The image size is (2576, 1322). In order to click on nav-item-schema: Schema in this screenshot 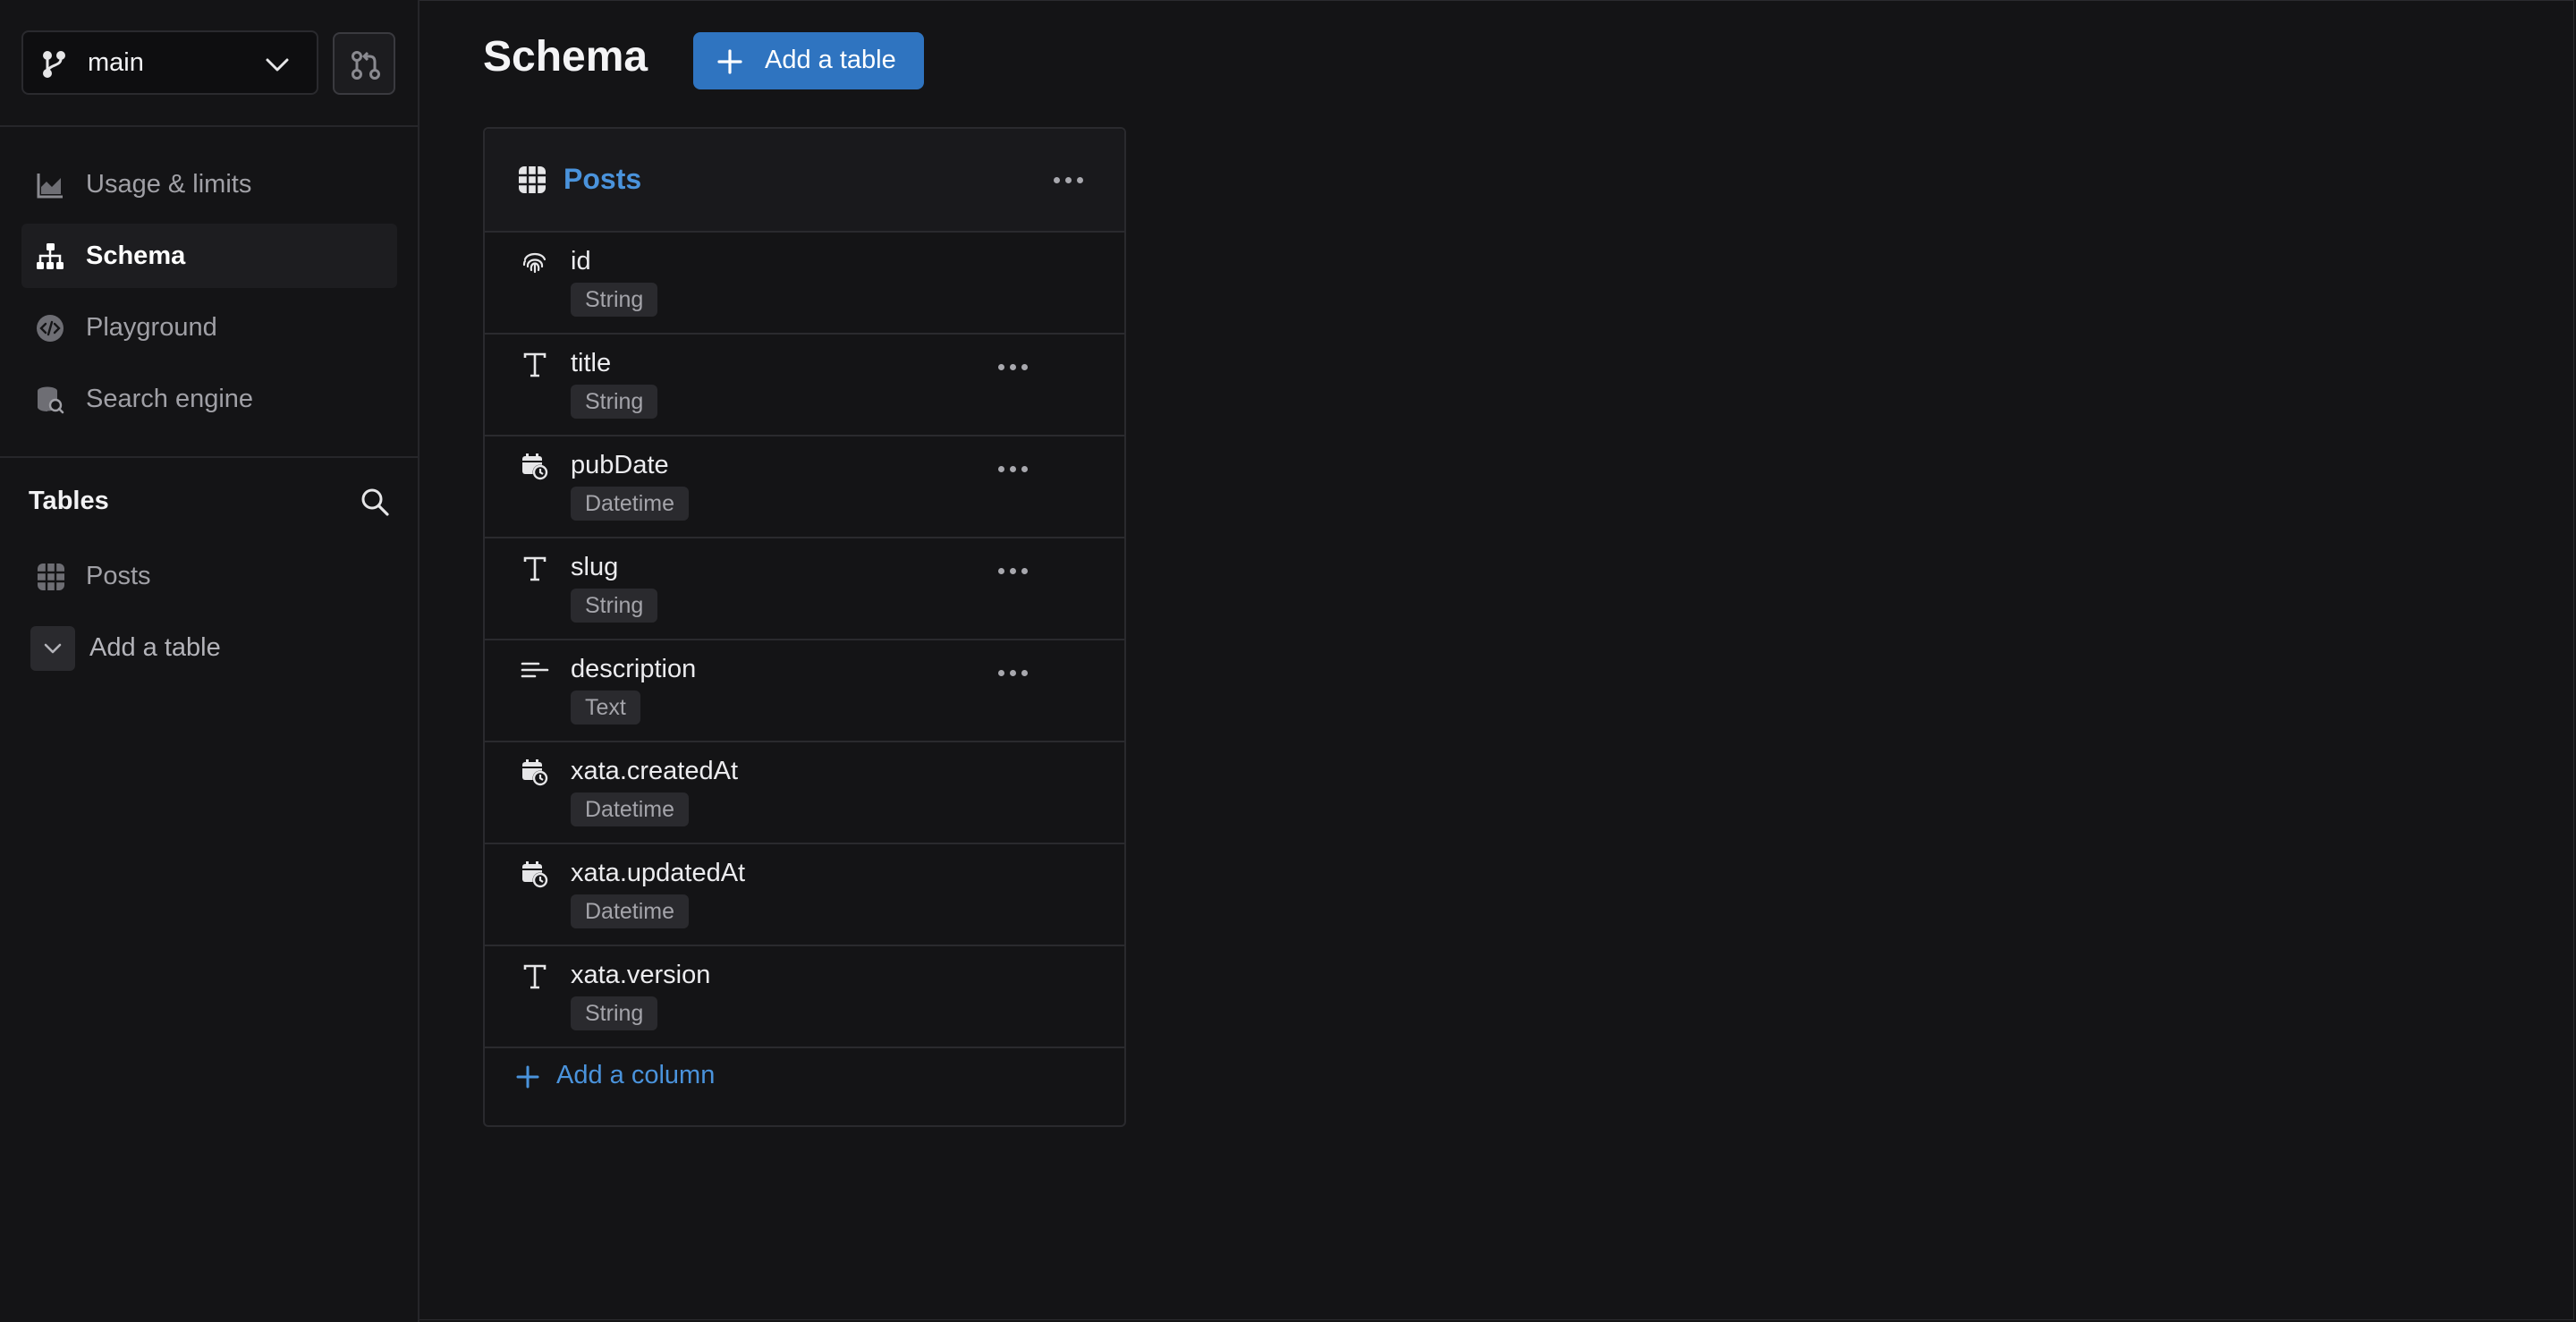, I will do `click(209, 256)`.